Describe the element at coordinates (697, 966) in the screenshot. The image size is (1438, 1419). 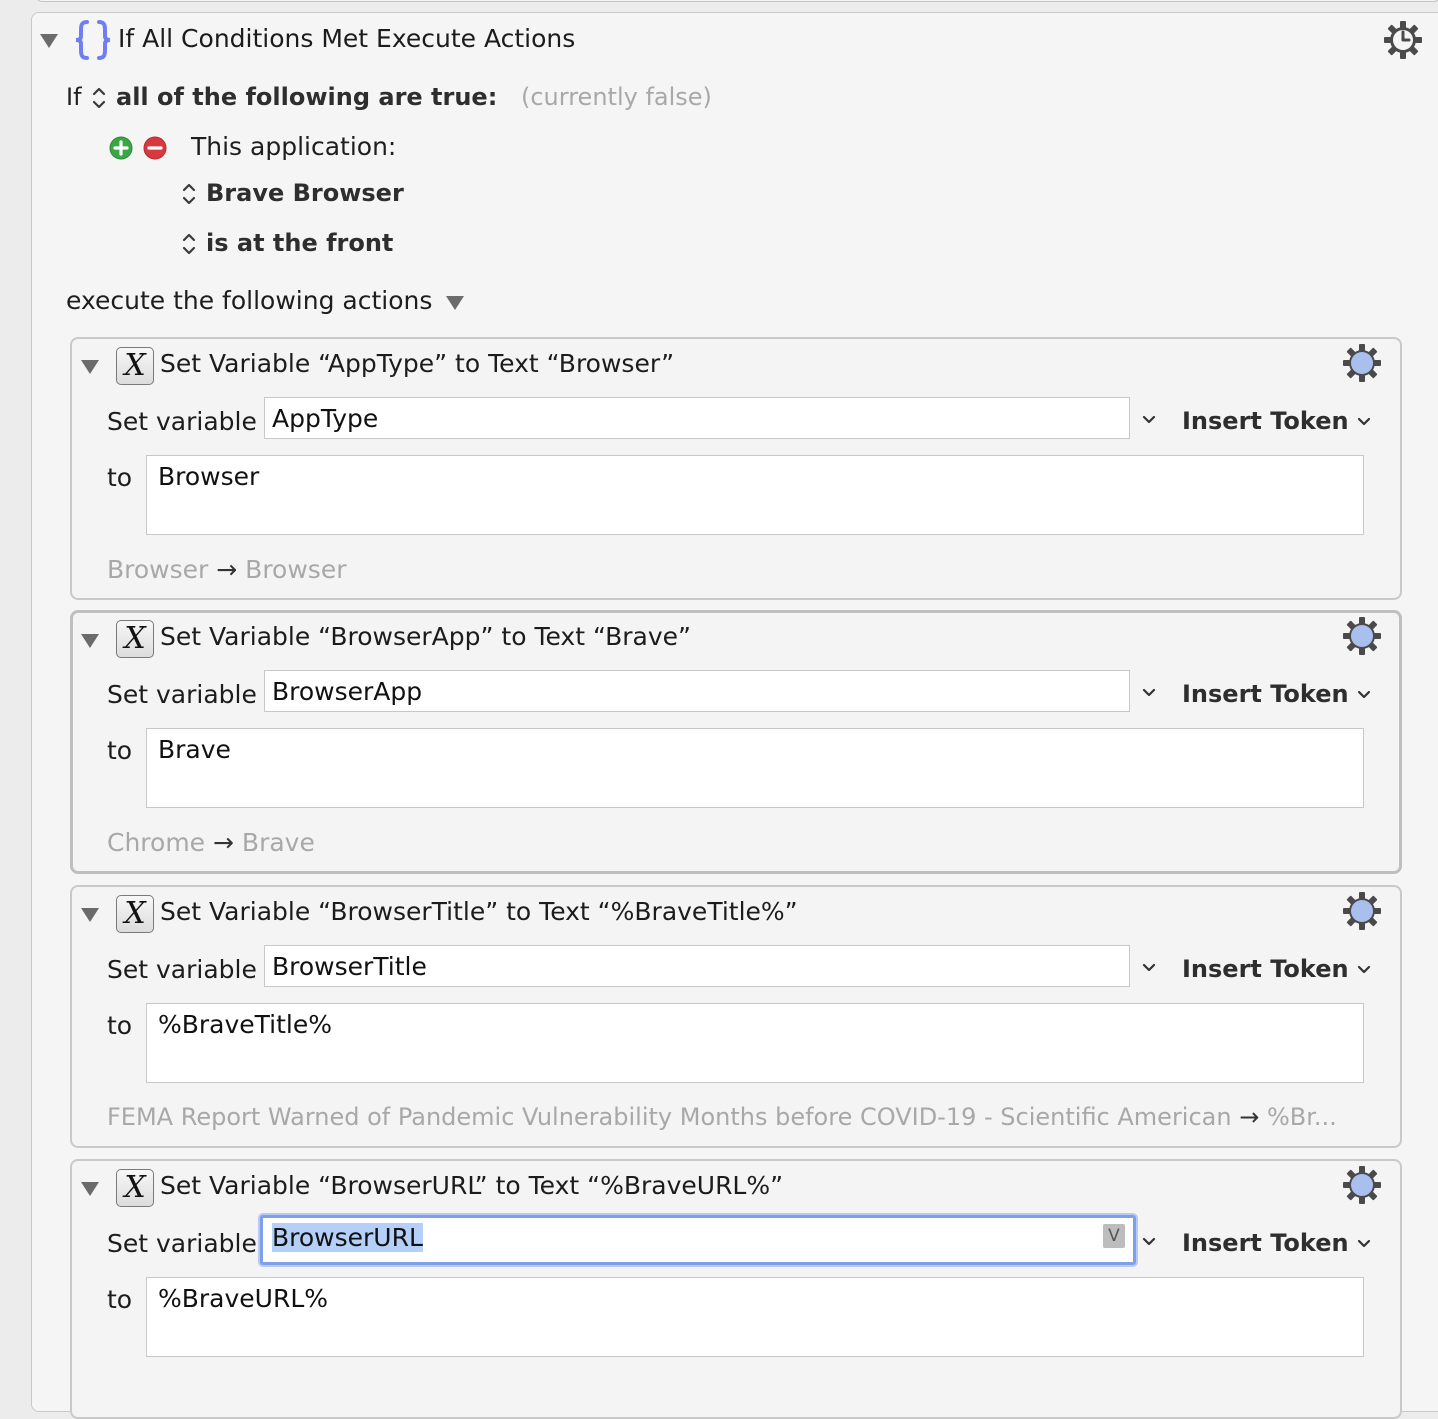
I see `variable-name-field: BrowserTitle` at that location.